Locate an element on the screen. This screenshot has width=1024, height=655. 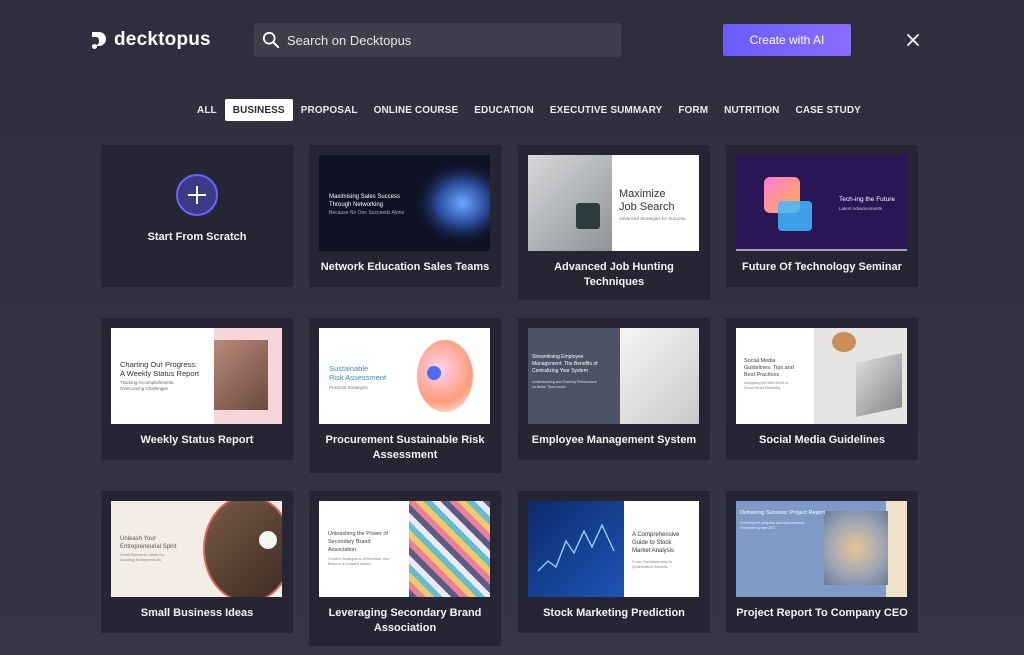
thumb-text: Best Practices is located at coordinates (762, 375).